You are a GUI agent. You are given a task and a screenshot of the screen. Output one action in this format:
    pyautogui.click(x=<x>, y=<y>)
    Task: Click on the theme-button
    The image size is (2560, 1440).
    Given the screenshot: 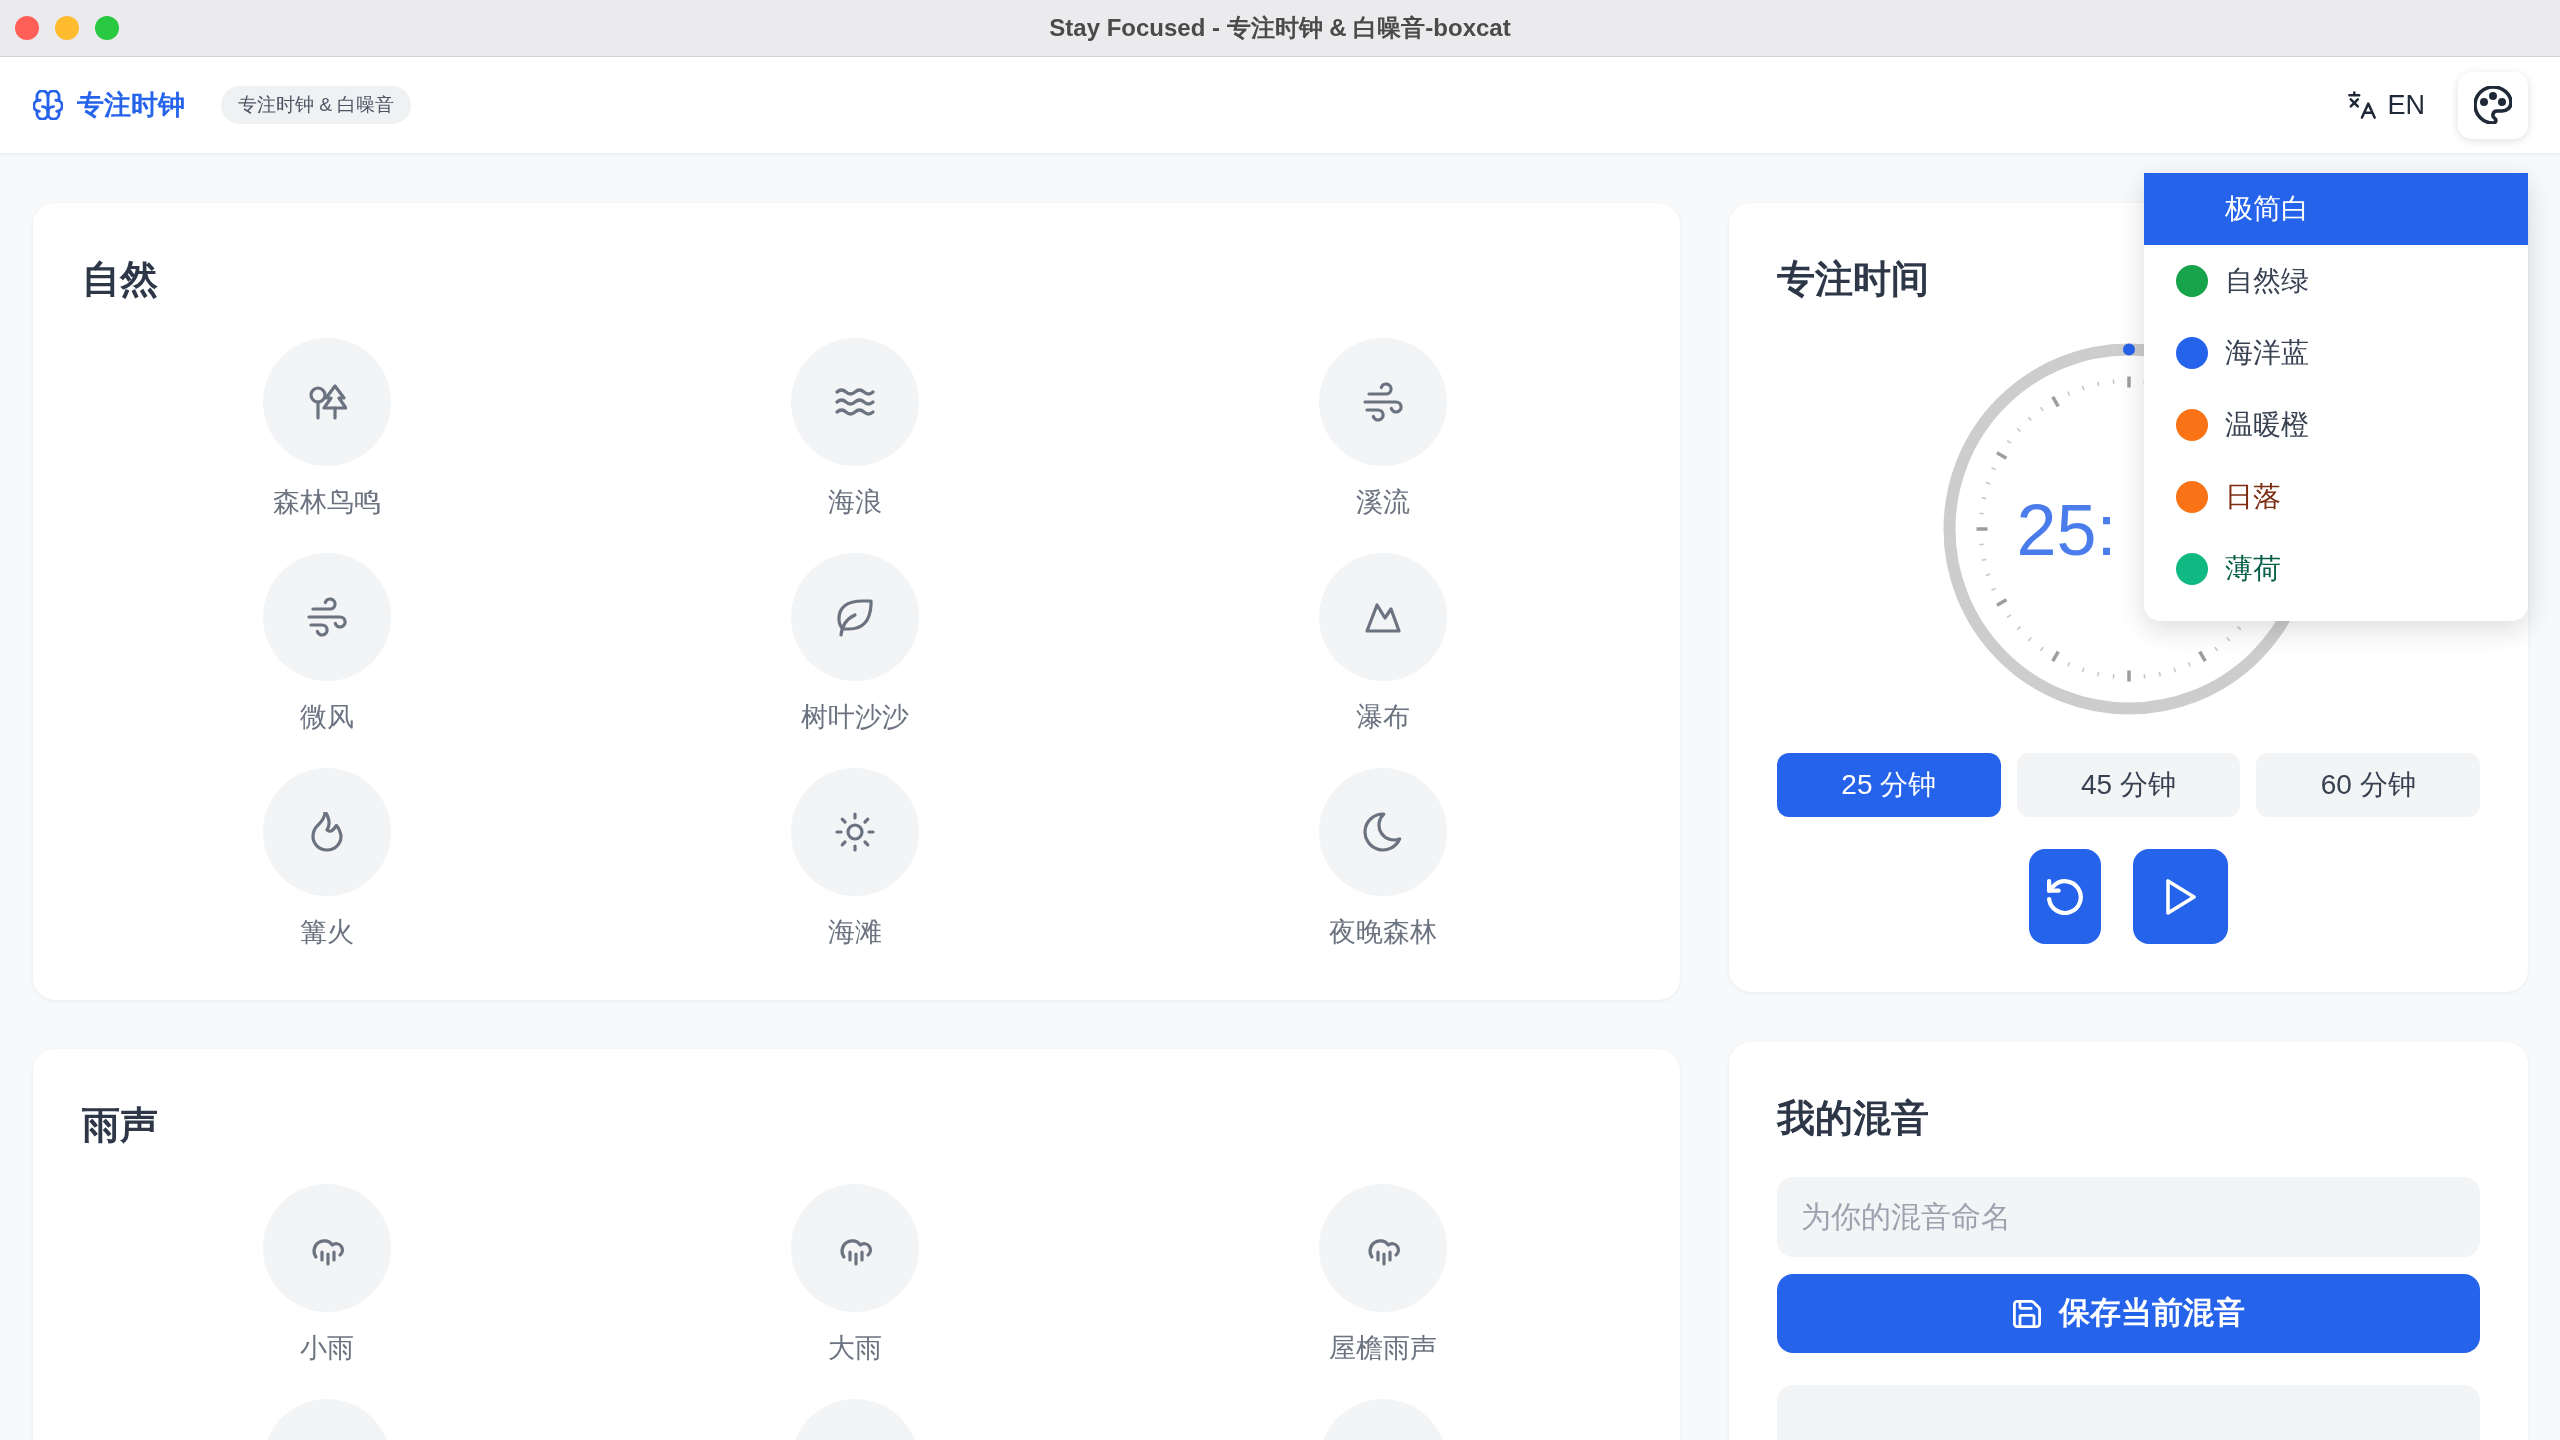 What is the action you would take?
    pyautogui.click(x=2493, y=105)
    